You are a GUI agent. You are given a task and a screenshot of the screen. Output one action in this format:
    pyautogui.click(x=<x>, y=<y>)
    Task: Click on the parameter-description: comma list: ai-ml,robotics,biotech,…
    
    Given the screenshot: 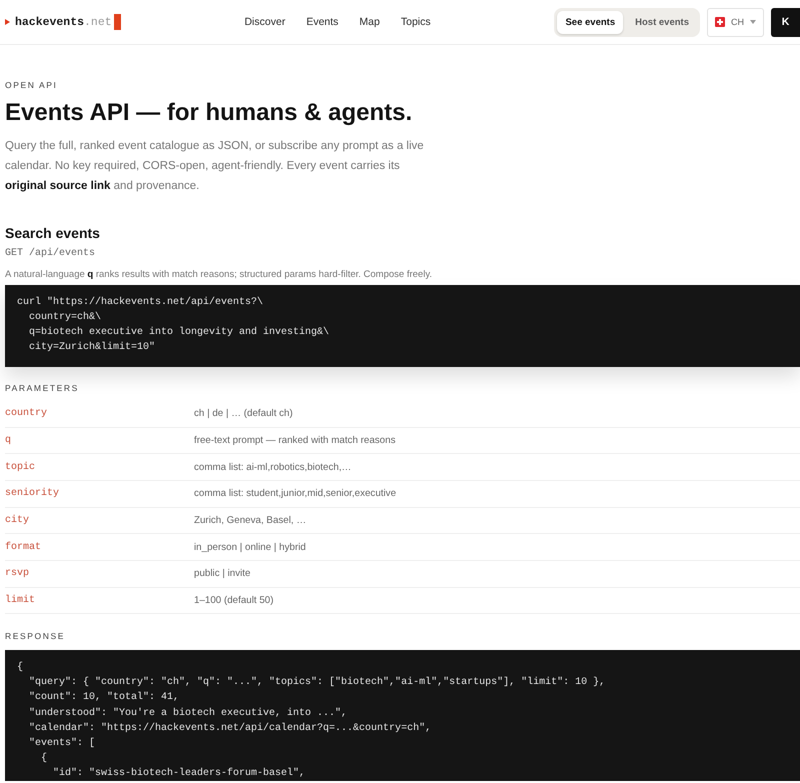 What is the action you would take?
    pyautogui.click(x=273, y=467)
    